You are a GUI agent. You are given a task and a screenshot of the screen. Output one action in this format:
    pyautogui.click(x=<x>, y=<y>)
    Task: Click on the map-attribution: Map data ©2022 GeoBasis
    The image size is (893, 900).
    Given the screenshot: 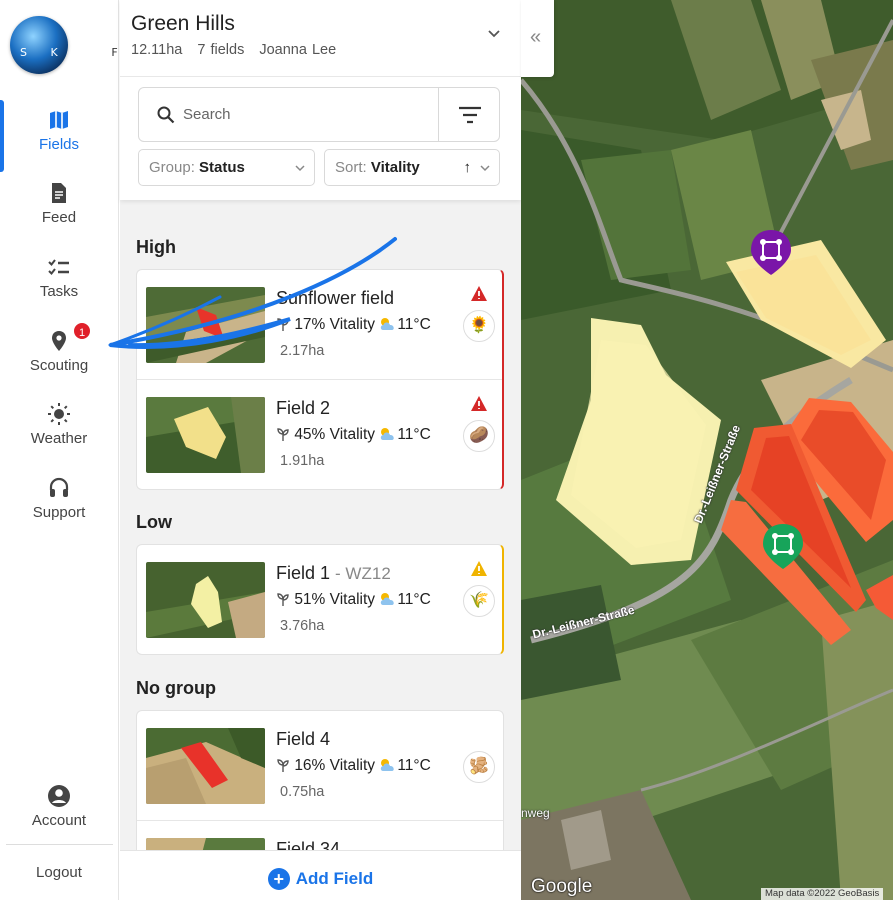 What is the action you would take?
    pyautogui.click(x=822, y=894)
    